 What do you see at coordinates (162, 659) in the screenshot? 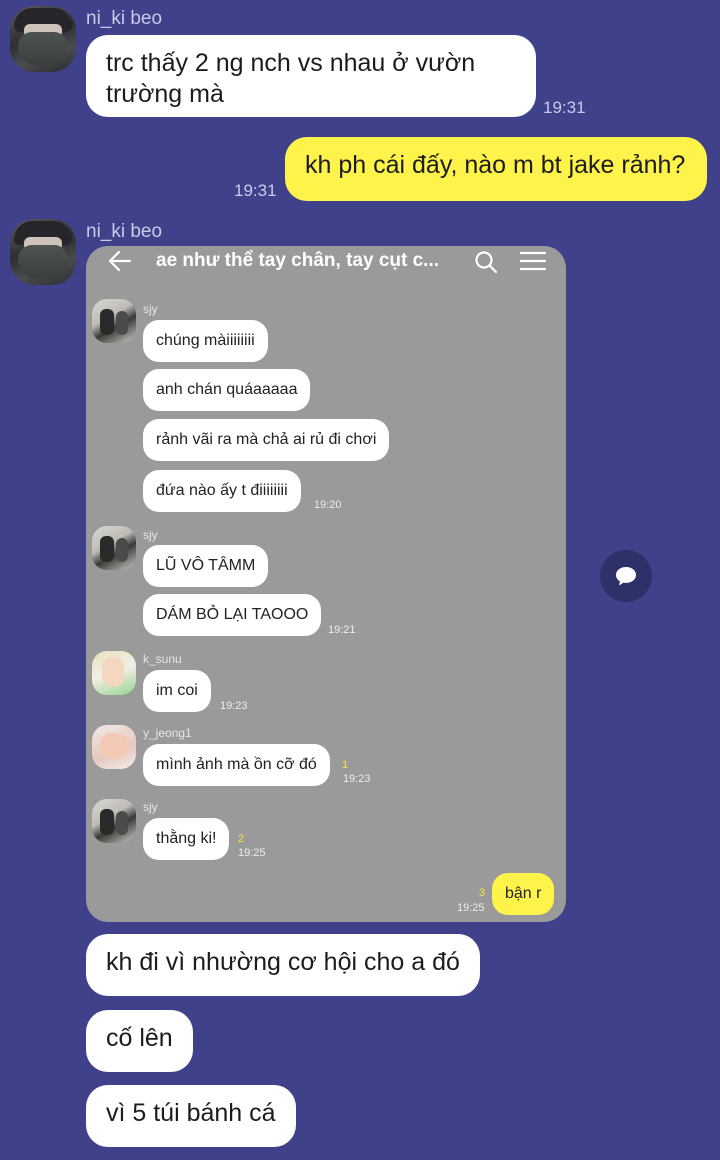
I see `sender-name: k_sunu` at bounding box center [162, 659].